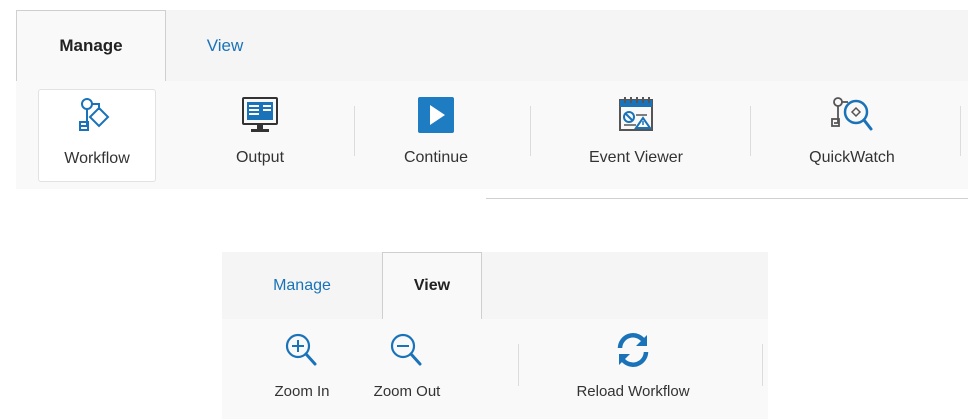  Describe the element at coordinates (633, 391) in the screenshot. I see `reload-workflow-label: Reload Workflow` at that location.